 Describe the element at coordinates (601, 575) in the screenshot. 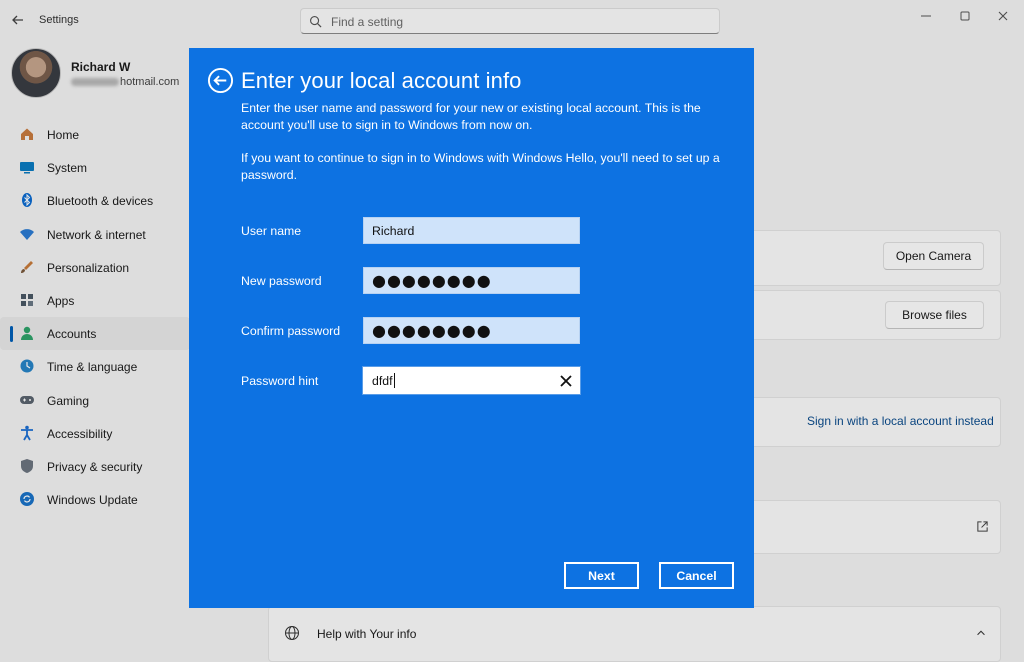

I see `next-button: Next` at that location.